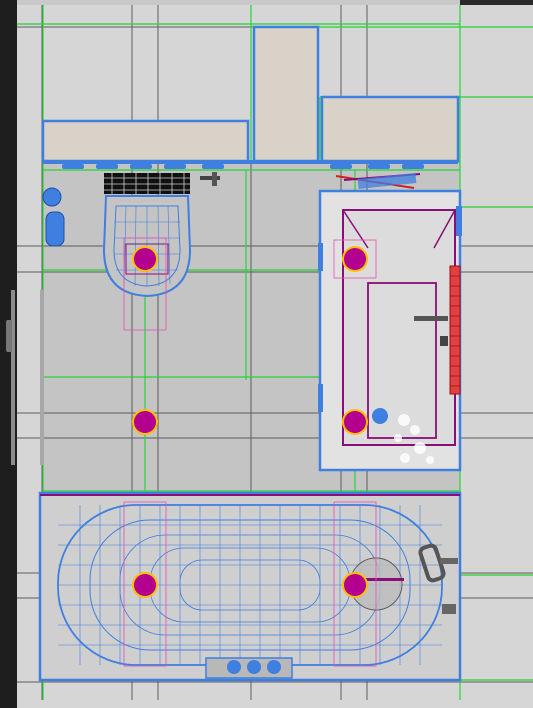 Image resolution: width=533 pixels, height=708 pixels. I want to click on toilet, so click(147, 235).